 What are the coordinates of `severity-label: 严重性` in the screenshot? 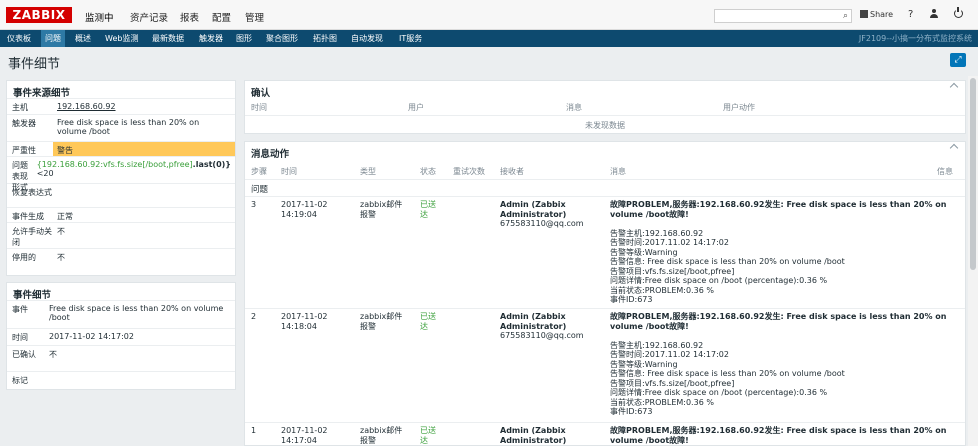 It's located at (30, 149).